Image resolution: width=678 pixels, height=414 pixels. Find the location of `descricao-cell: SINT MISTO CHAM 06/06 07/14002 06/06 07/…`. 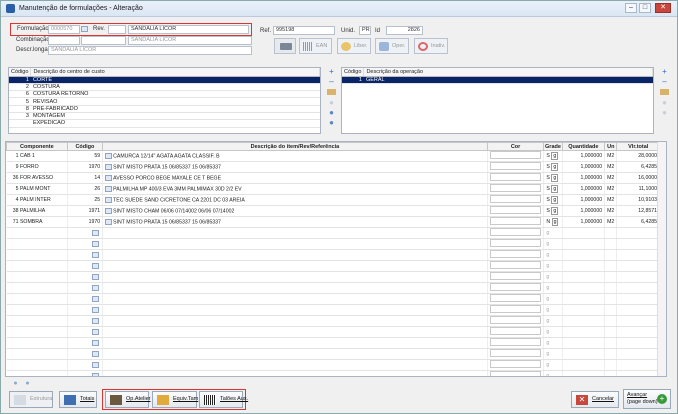

descricao-cell: SINT MISTO CHAM 06/06 07/14002 06/06 07/… is located at coordinates (295, 211).